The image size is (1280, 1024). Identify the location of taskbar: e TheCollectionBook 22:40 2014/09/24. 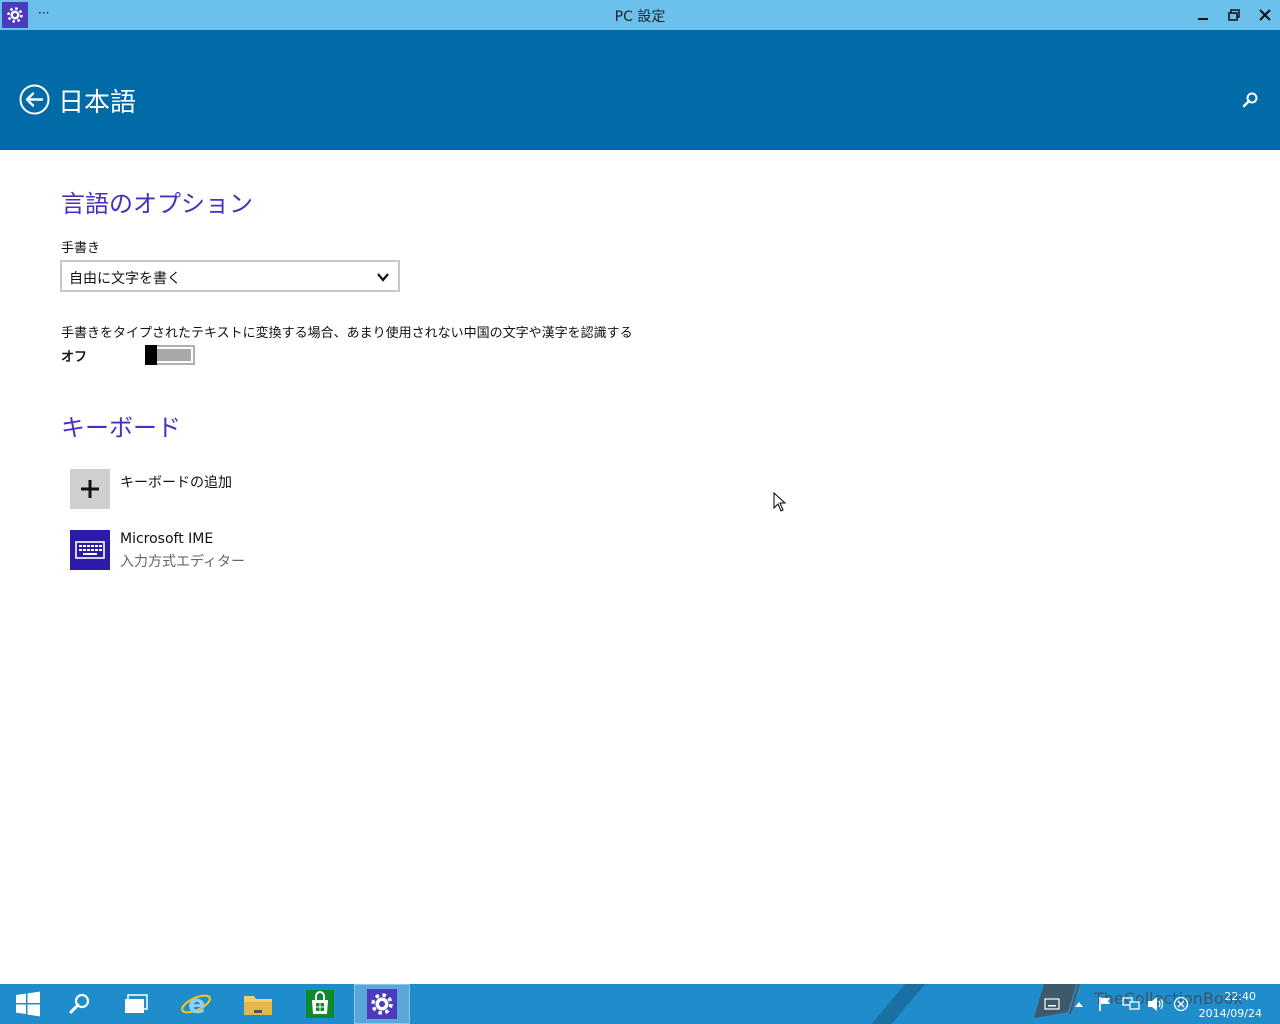
(640, 1004).